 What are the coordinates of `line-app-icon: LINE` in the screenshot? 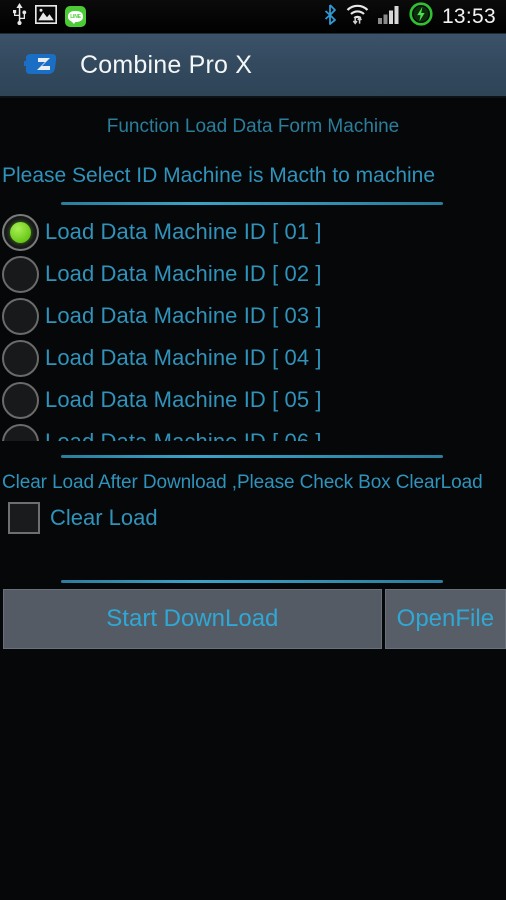 It's located at (75, 16).